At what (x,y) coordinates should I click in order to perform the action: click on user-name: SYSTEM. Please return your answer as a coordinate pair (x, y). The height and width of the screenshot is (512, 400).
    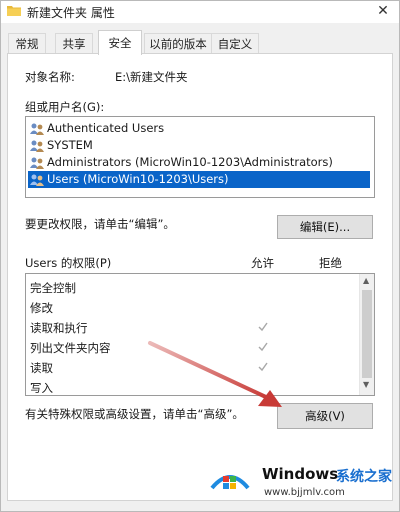
    Looking at the image, I should click on (70, 145).